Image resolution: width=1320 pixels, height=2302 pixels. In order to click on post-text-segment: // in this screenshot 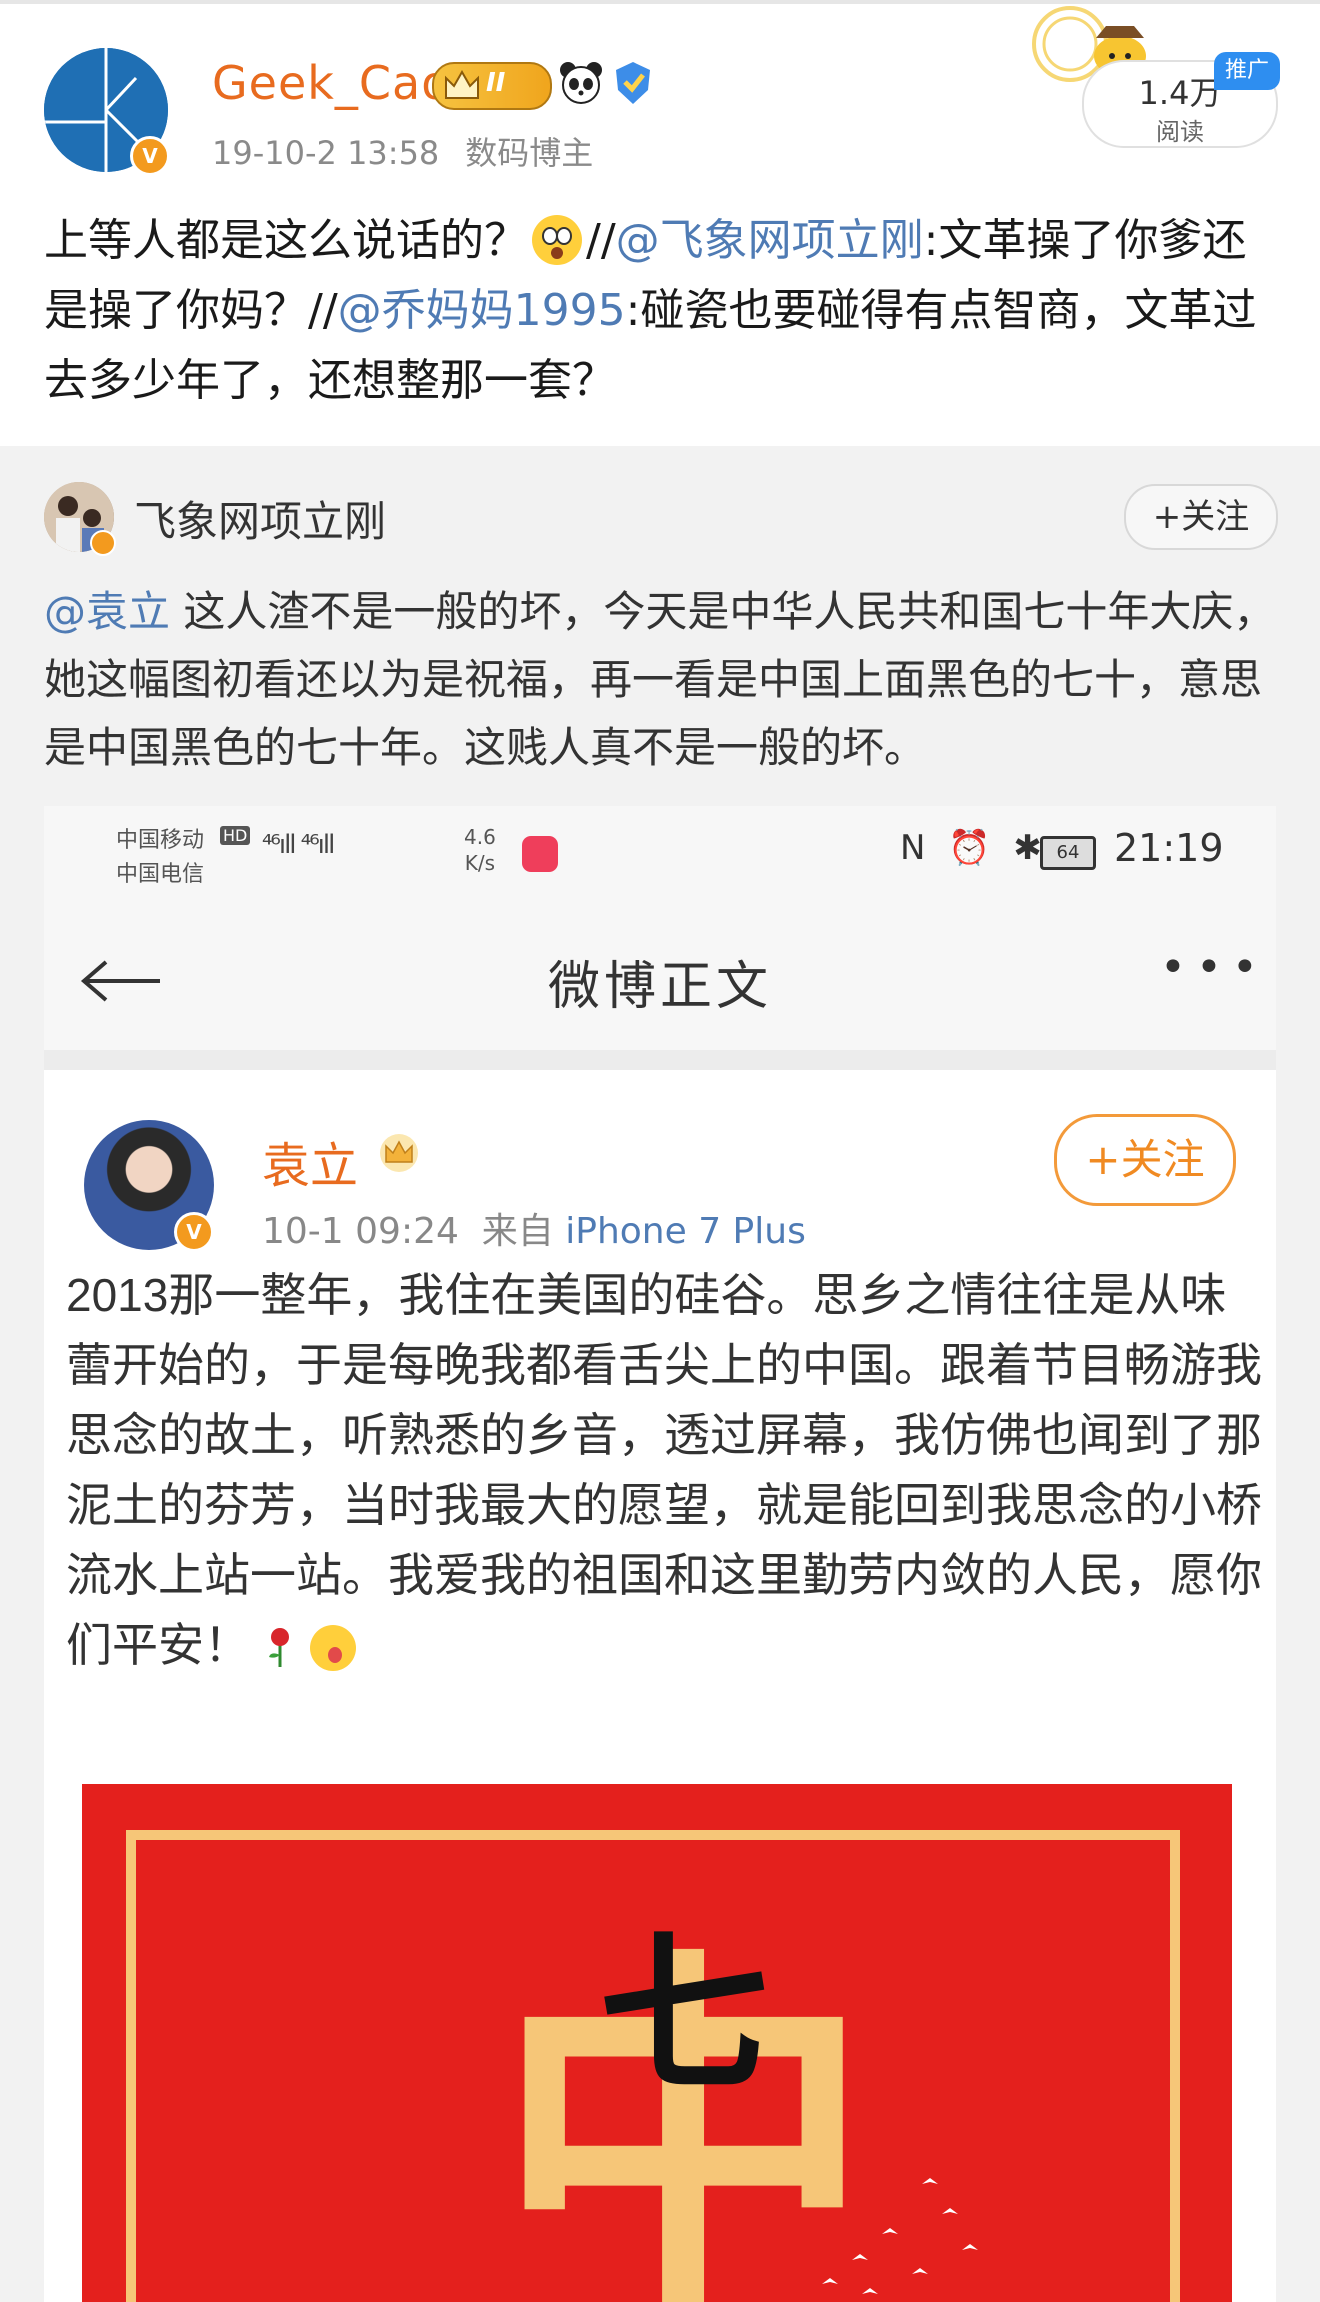, I will do `click(601, 240)`.